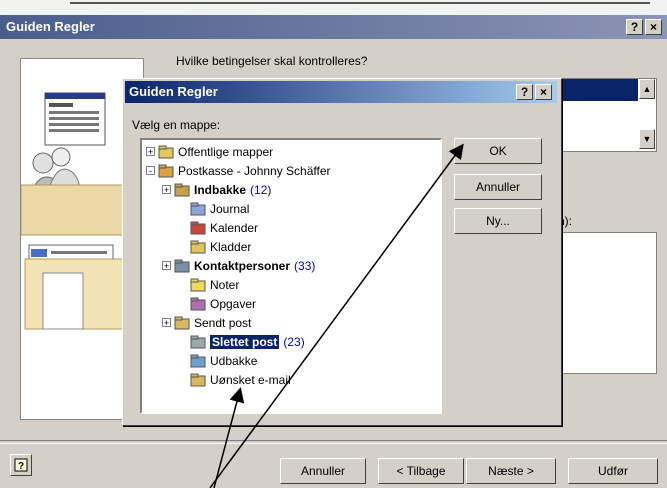  What do you see at coordinates (234, 227) in the screenshot?
I see `tree-item-label: Kalender` at bounding box center [234, 227].